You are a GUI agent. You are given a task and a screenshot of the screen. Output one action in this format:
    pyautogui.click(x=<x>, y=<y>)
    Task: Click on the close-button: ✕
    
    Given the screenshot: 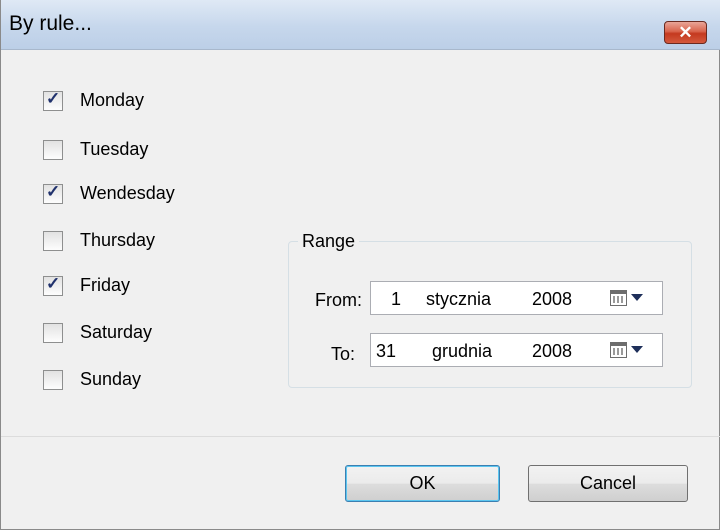 What is the action you would take?
    pyautogui.click(x=685, y=32)
    